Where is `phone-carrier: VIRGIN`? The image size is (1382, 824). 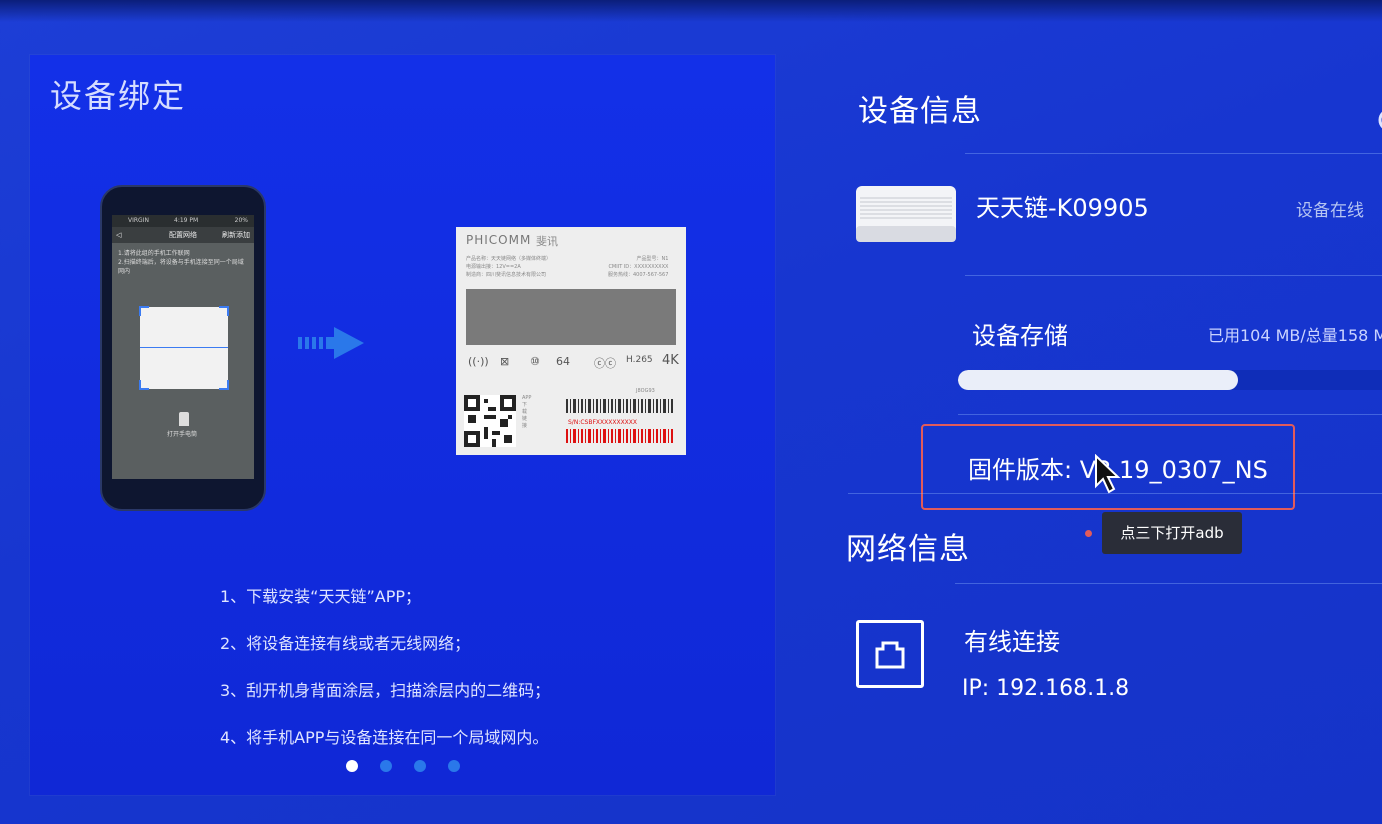 phone-carrier: VIRGIN is located at coordinates (138, 220).